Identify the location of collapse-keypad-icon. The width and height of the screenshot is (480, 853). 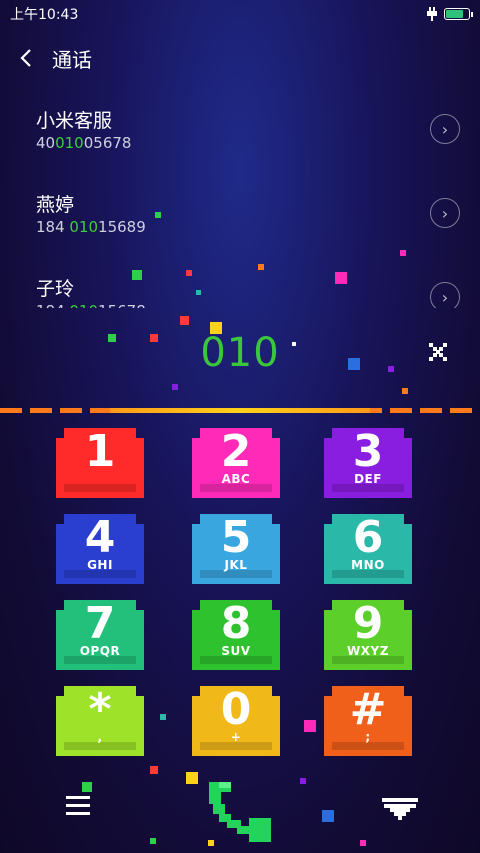
(400, 809).